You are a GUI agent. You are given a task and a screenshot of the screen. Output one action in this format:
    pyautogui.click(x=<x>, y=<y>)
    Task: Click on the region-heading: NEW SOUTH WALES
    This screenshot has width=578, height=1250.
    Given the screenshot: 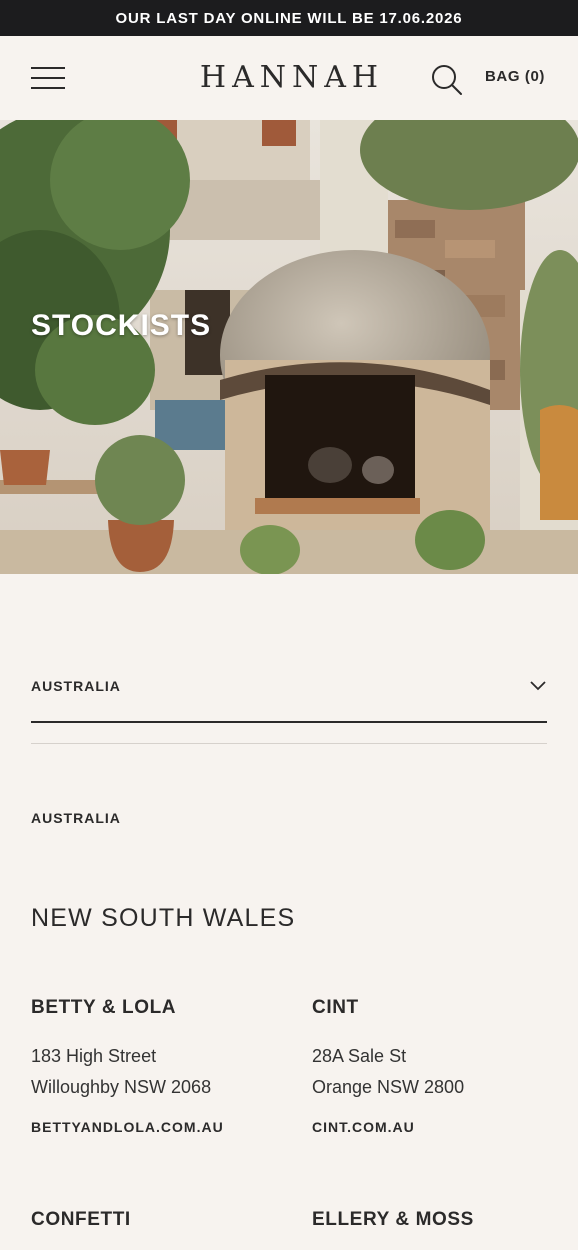 What is the action you would take?
    pyautogui.click(x=163, y=918)
    